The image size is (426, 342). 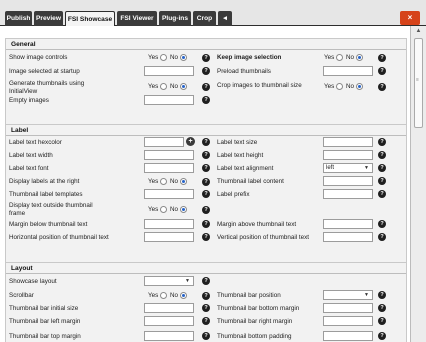 What do you see at coordinates (348, 237) in the screenshot?
I see `vertical-position-input` at bounding box center [348, 237].